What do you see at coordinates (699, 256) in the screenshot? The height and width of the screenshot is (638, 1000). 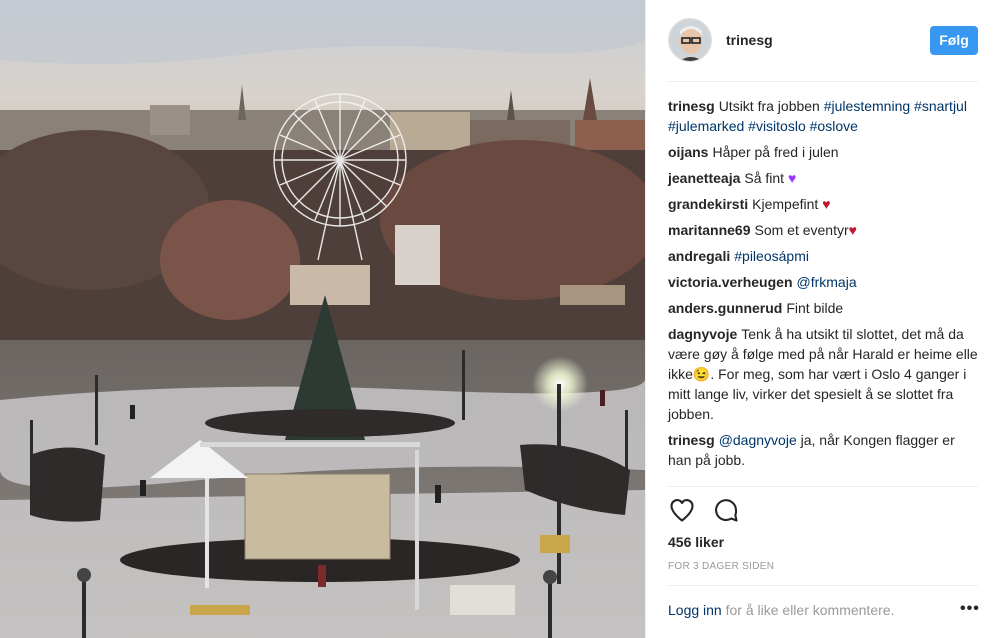 I see `comment-username: andregali` at bounding box center [699, 256].